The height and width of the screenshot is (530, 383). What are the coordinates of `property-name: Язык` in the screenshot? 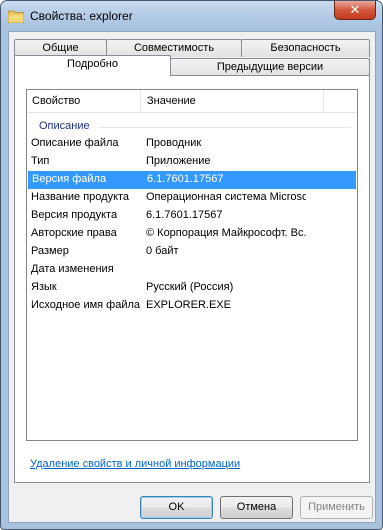 It's located at (44, 287).